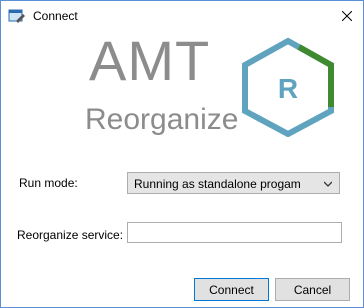 This screenshot has width=364, height=308. What do you see at coordinates (217, 184) in the screenshot?
I see `run-mode-selected-value: Running as standalone progam` at bounding box center [217, 184].